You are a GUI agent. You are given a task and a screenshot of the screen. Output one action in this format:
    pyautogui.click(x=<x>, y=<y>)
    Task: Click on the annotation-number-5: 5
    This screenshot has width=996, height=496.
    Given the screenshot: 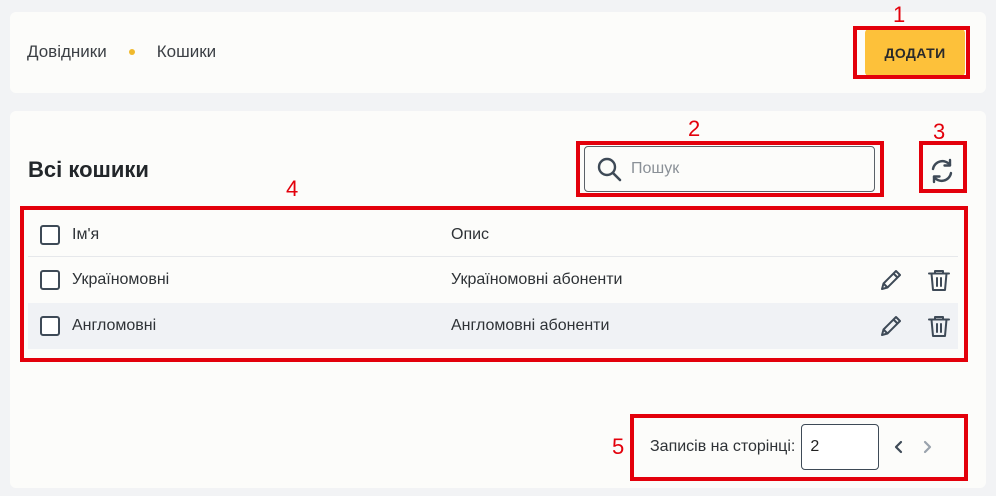 What is the action you would take?
    pyautogui.click(x=618, y=446)
    